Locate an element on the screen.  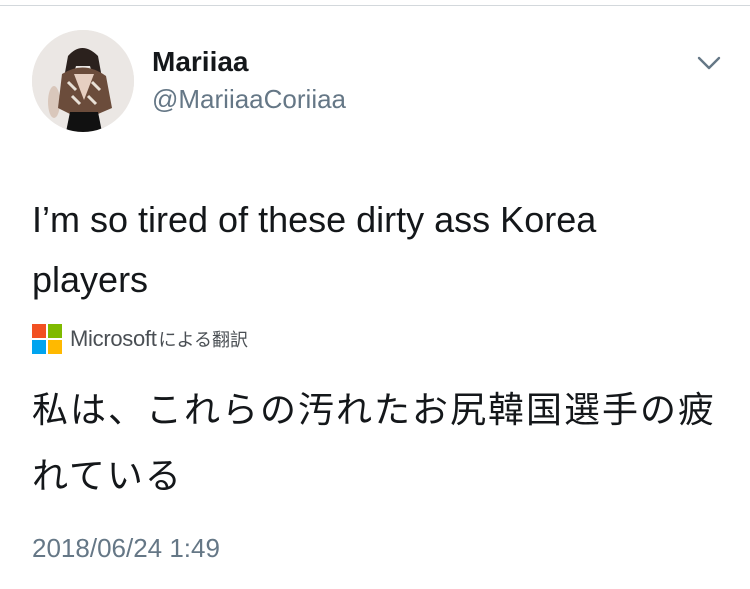
top-divider is located at coordinates (375, 3).